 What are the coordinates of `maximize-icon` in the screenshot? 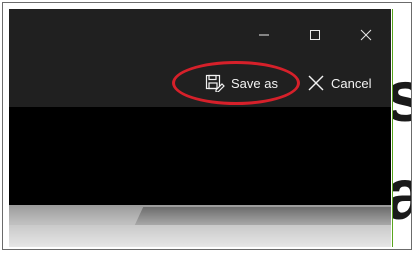 It's located at (315, 35).